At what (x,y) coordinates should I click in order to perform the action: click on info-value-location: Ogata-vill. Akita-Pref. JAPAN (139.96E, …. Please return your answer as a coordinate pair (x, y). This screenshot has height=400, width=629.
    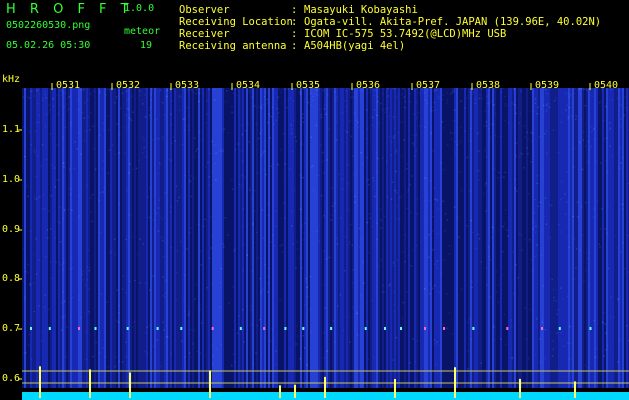
    Looking at the image, I should click on (453, 22).